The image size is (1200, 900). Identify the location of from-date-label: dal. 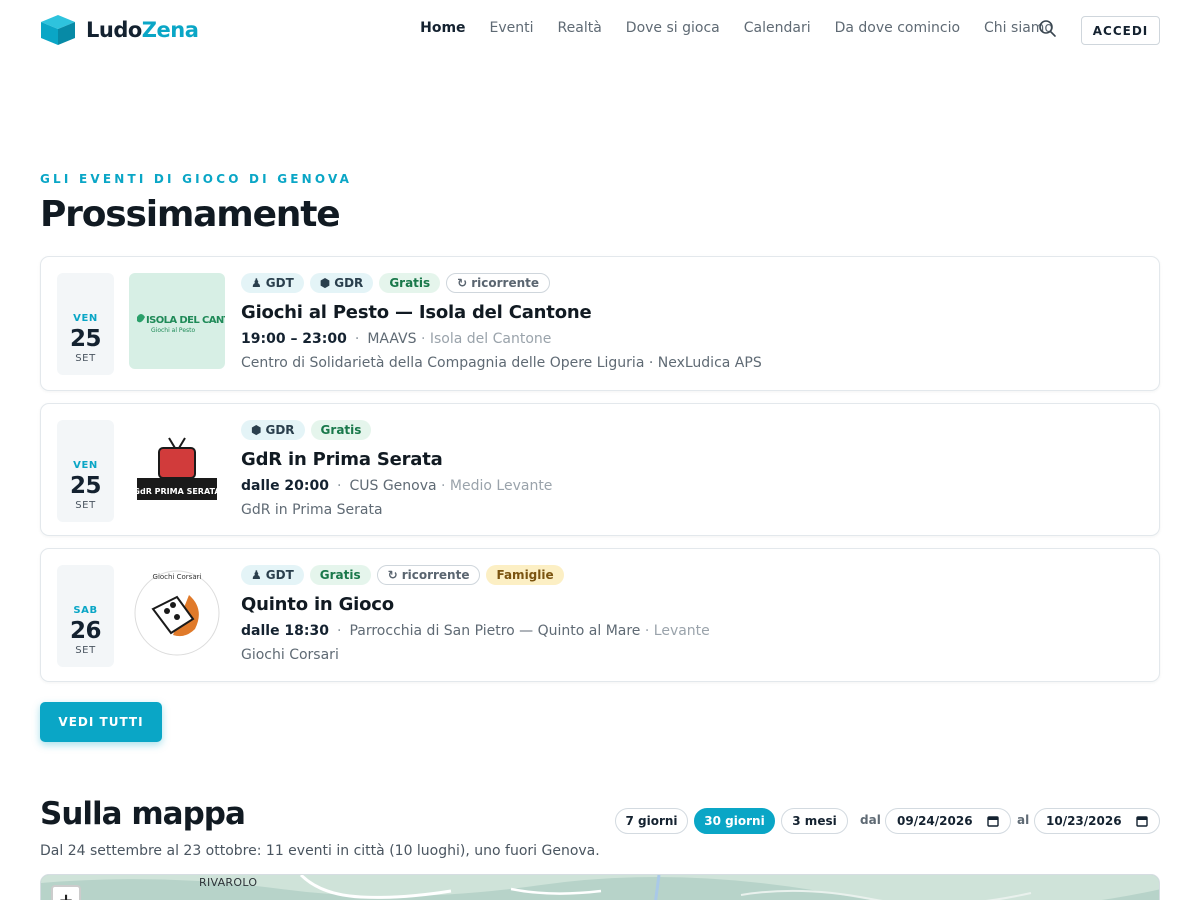
(870, 820).